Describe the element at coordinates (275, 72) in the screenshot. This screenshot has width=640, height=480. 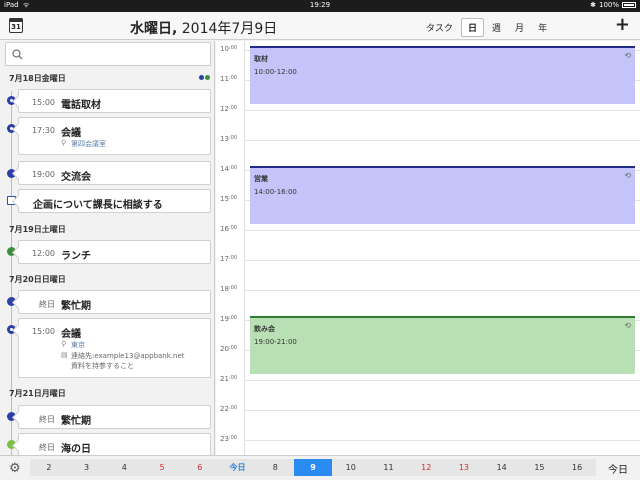
I see `event-time: 10:00-12:00` at that location.